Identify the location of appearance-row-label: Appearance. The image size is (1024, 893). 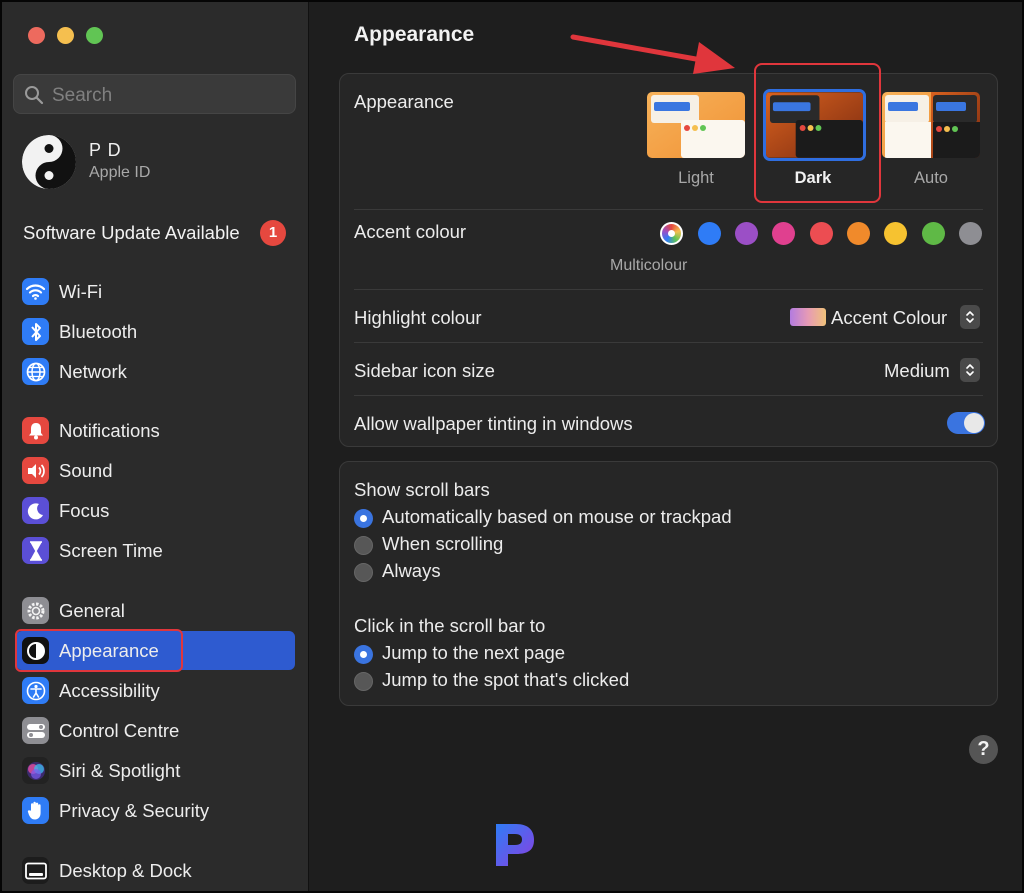
(404, 101).